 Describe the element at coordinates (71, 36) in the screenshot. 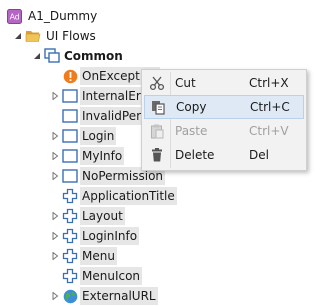

I see `ui-flows-label: UI Flows` at that location.